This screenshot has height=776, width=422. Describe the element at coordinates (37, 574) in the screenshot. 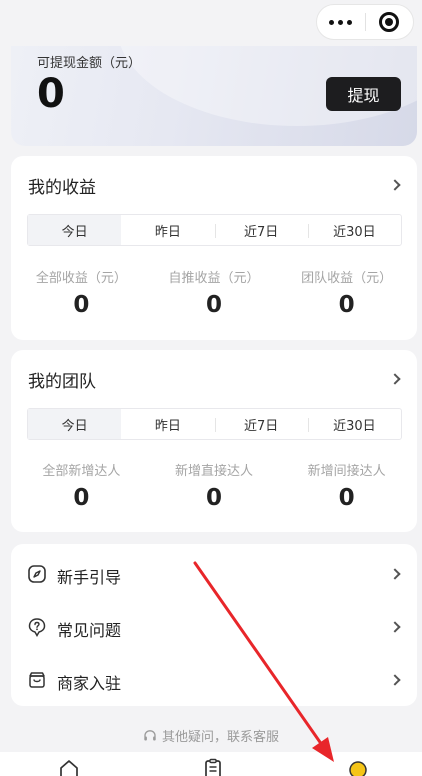

I see `compass-icon` at that location.